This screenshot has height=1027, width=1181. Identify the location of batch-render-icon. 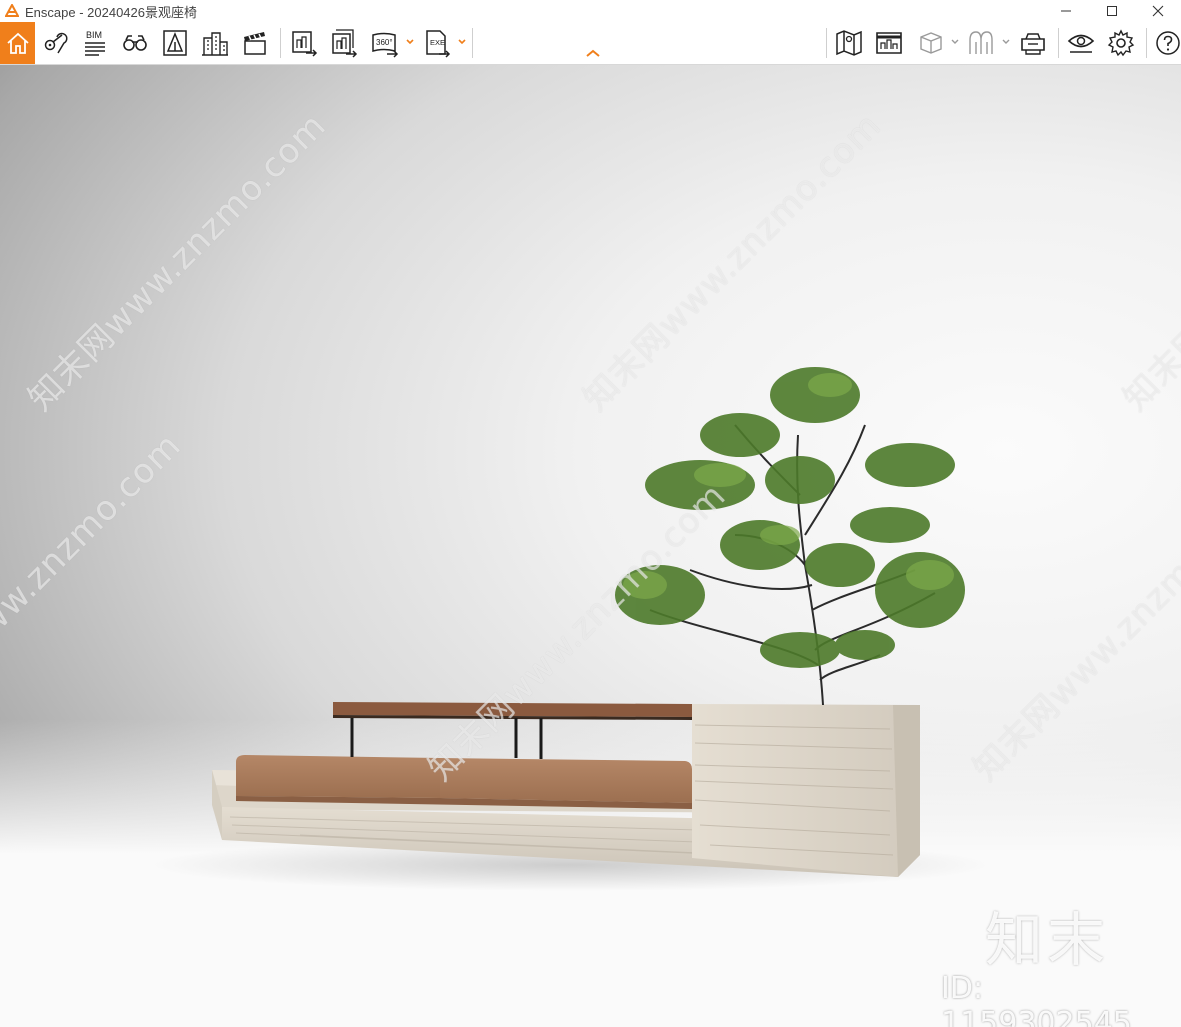
(345, 43).